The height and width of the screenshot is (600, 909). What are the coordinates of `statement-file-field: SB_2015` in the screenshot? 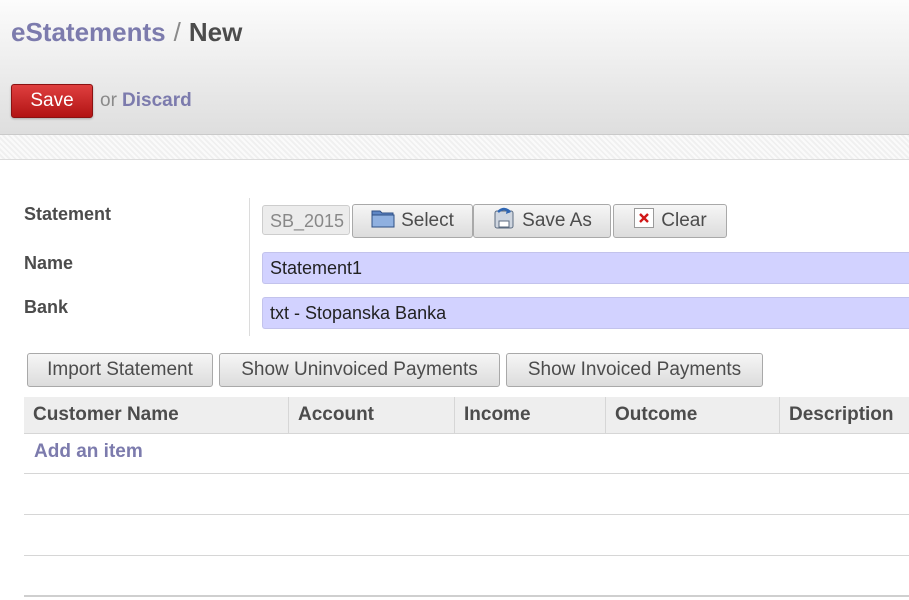 It's located at (306, 220).